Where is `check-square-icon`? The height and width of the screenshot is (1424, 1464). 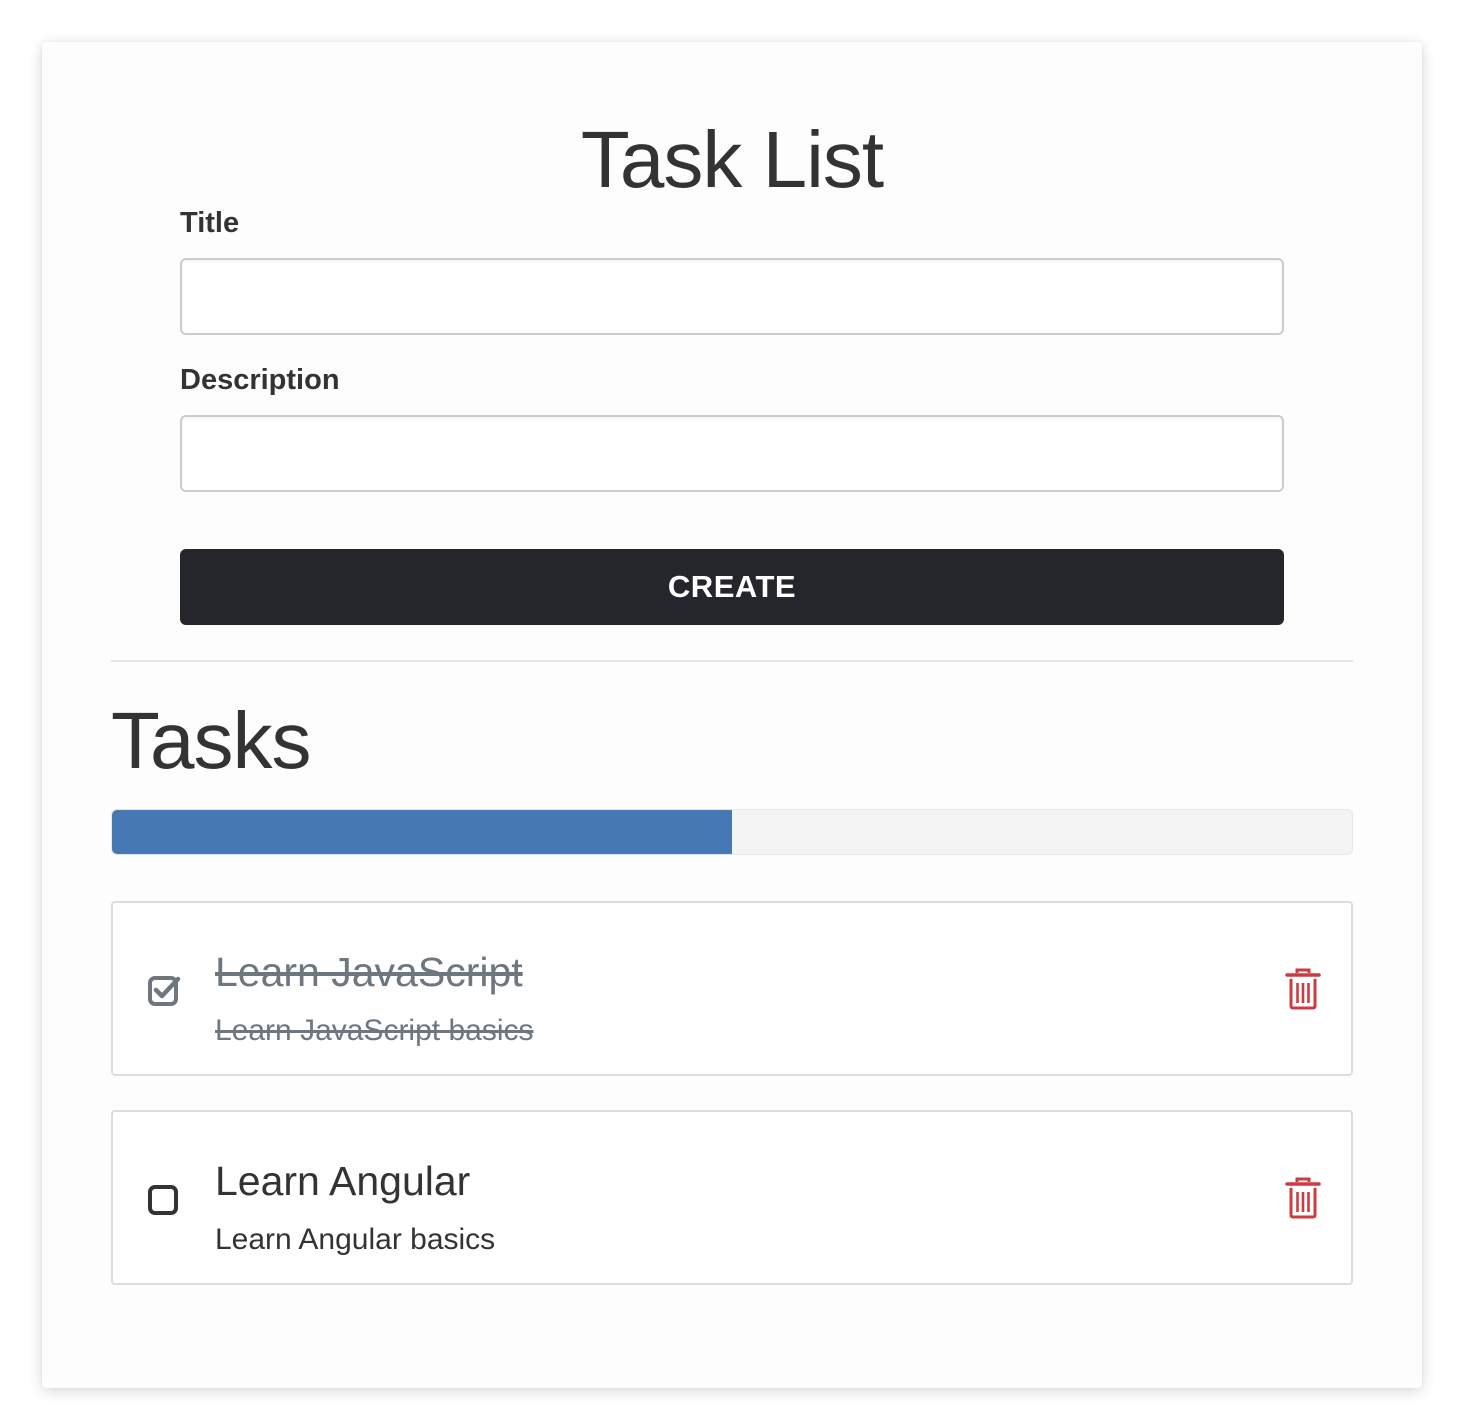 check-square-icon is located at coordinates (164, 990).